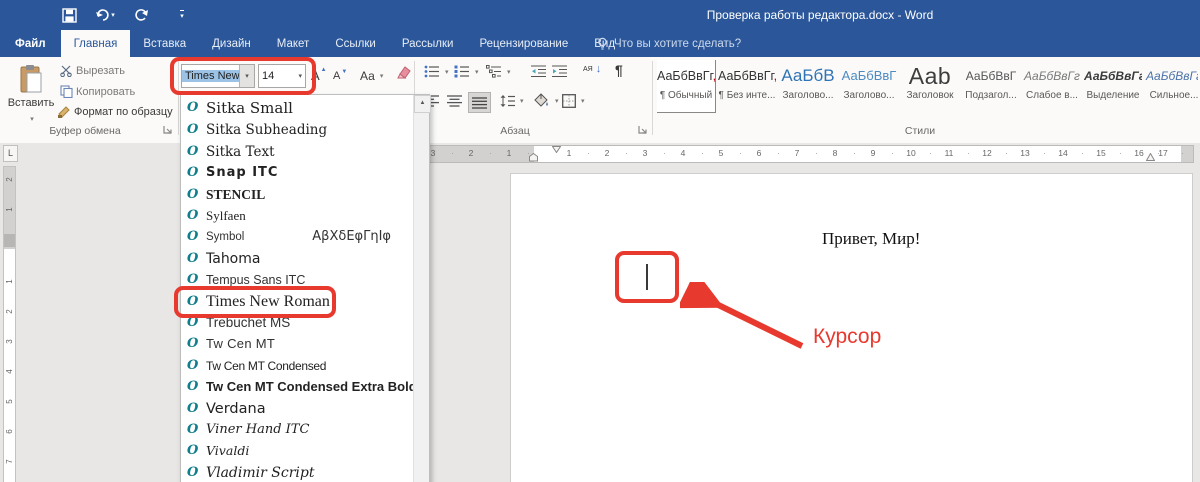 The height and width of the screenshot is (482, 1200). Describe the element at coordinates (297, 172) in the screenshot. I see `font-list-item: O Snap ITC` at that location.